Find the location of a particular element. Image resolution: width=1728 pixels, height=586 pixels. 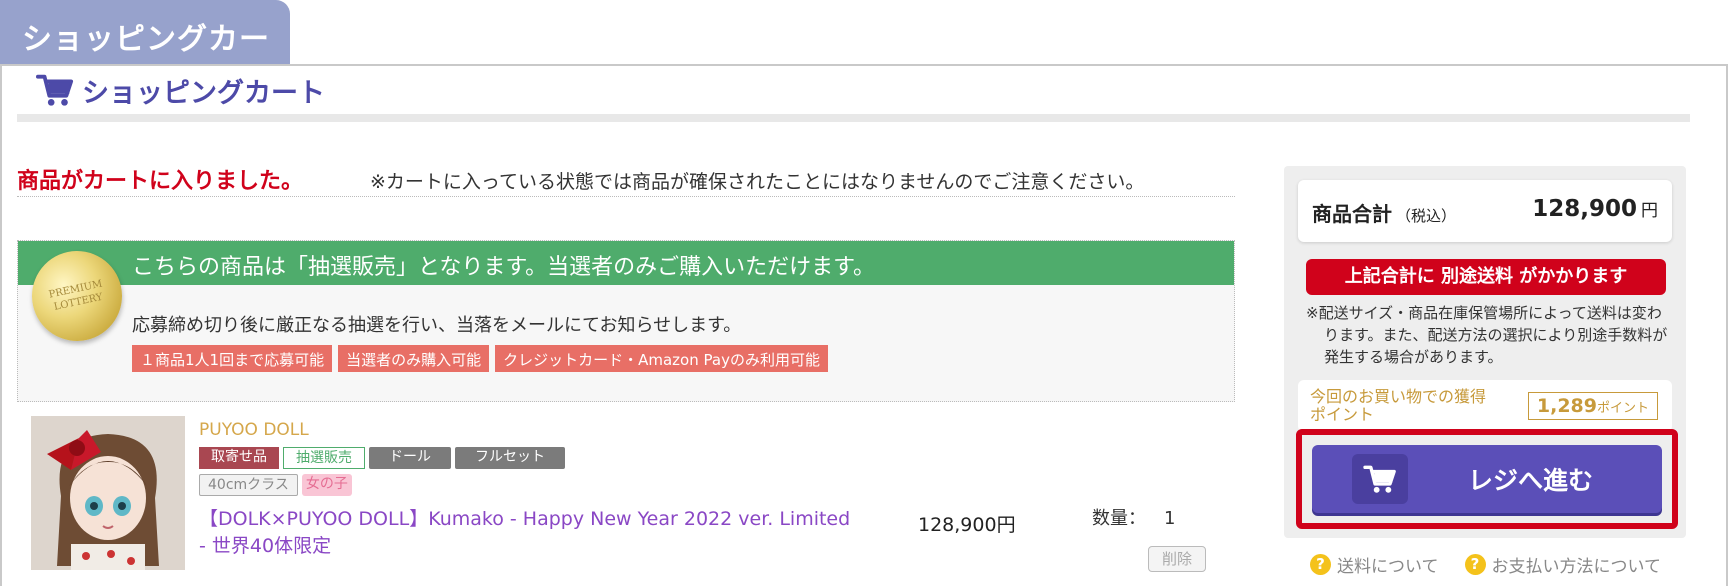

tag-fullset: フルセット is located at coordinates (510, 458).